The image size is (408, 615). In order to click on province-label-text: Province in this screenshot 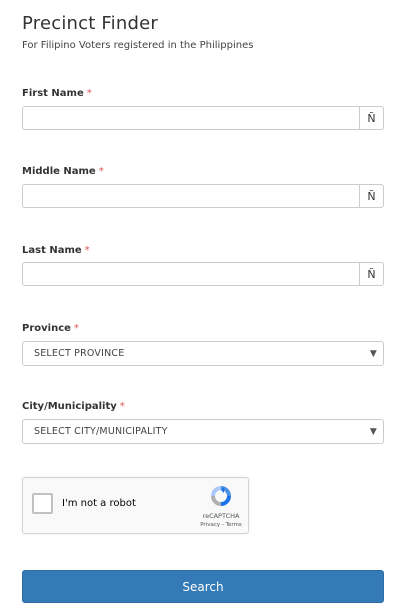, I will do `click(46, 328)`.